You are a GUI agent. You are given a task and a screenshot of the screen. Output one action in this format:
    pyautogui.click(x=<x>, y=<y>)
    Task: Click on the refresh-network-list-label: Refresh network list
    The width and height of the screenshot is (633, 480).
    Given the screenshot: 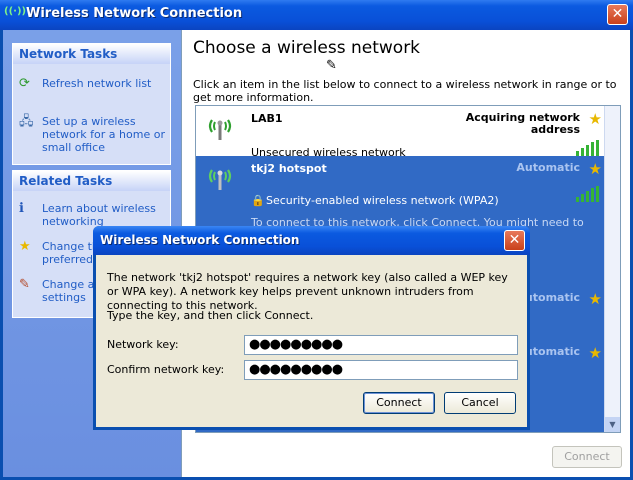 What is the action you would take?
    pyautogui.click(x=97, y=83)
    